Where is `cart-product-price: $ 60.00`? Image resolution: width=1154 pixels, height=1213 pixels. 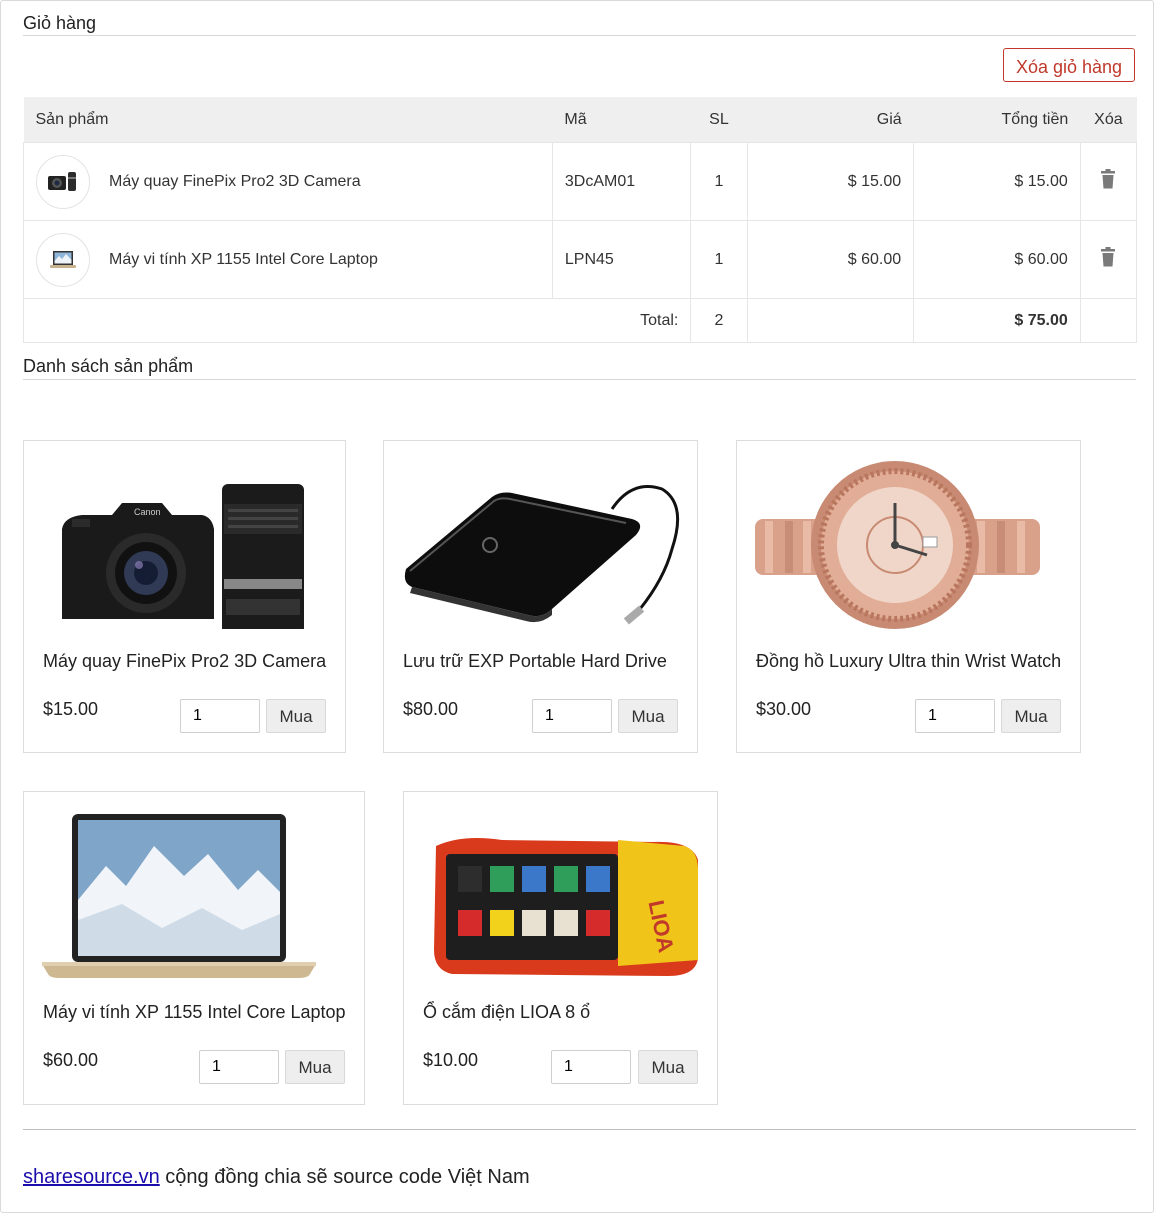
cart-product-price: $ 60.00 is located at coordinates (830, 259).